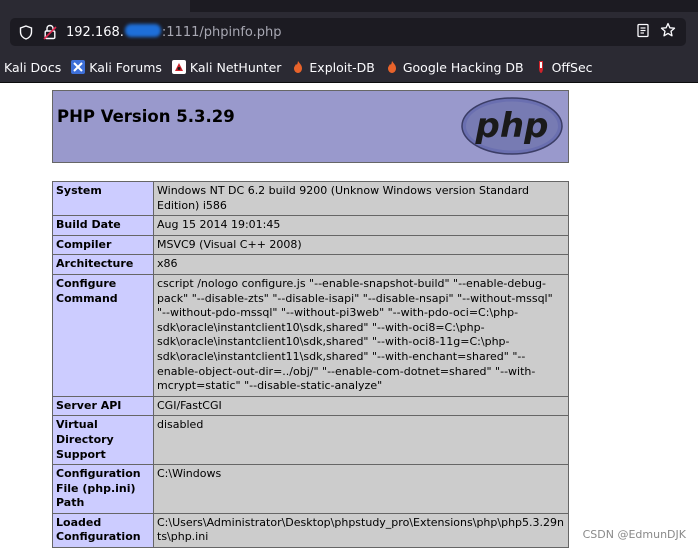 This screenshot has width=698, height=548. Describe the element at coordinates (361, 489) in the screenshot. I see `row-value: C:\Windows` at that location.